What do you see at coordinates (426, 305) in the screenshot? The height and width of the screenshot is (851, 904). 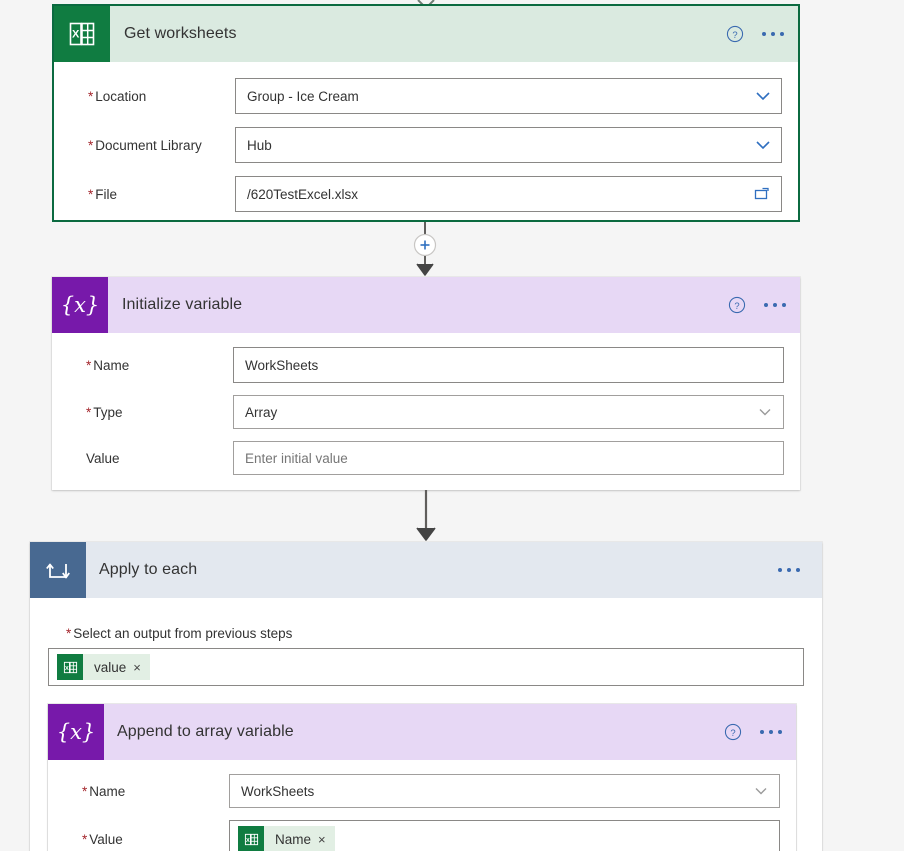 I see `card-header: {x} Initialize variable ?` at bounding box center [426, 305].